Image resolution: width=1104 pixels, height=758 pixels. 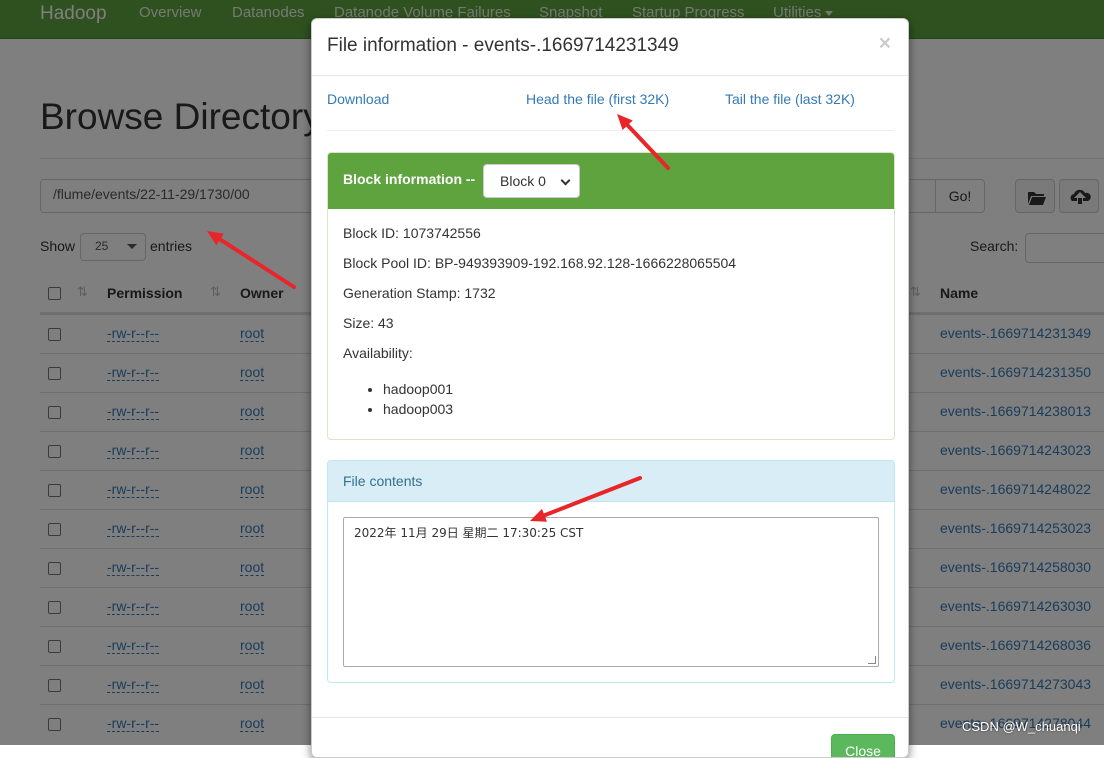 What do you see at coordinates (538, 515) in the screenshot?
I see `annotation-arrowhead` at bounding box center [538, 515].